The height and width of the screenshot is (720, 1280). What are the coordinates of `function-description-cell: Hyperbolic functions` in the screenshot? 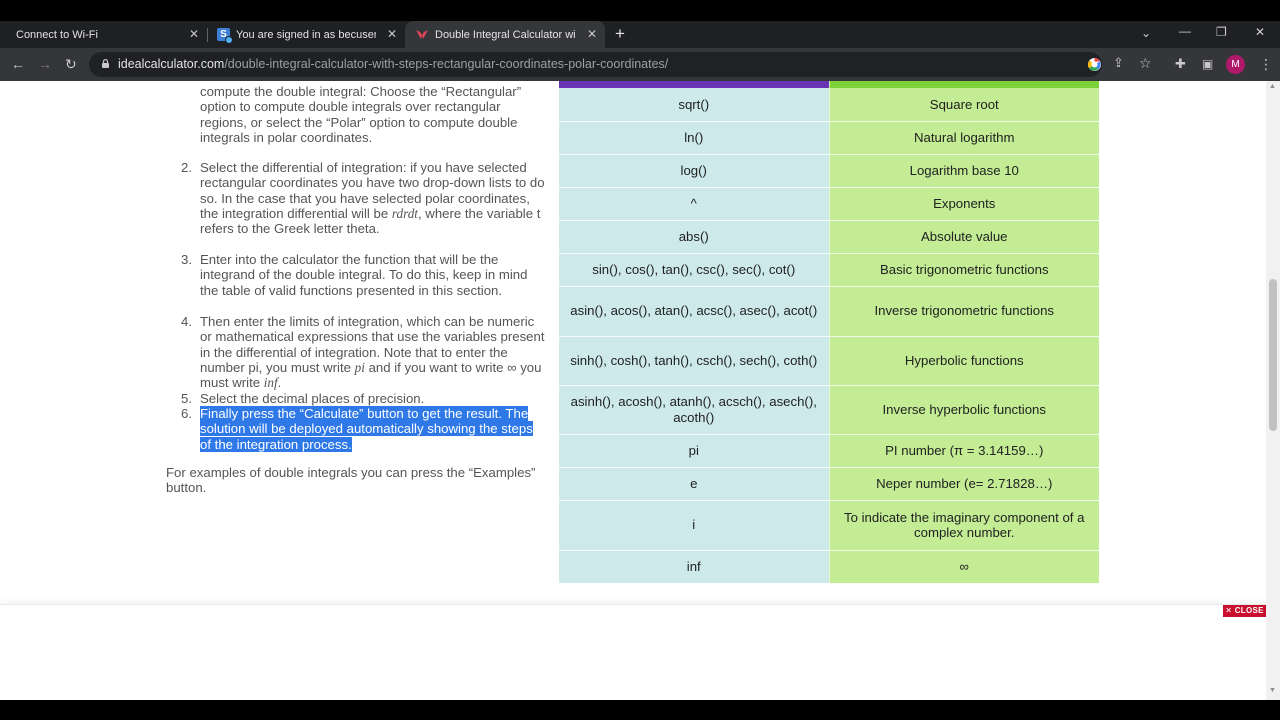 It's located at (964, 361).